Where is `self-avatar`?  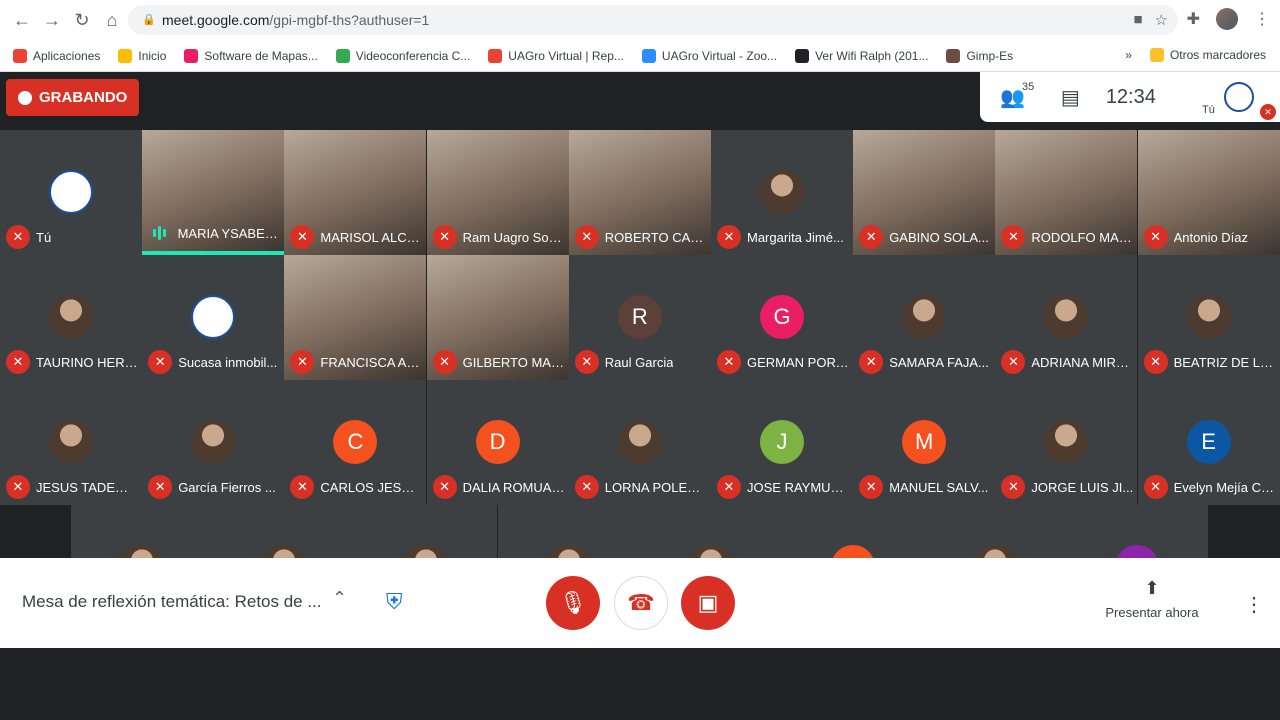 self-avatar is located at coordinates (1239, 97).